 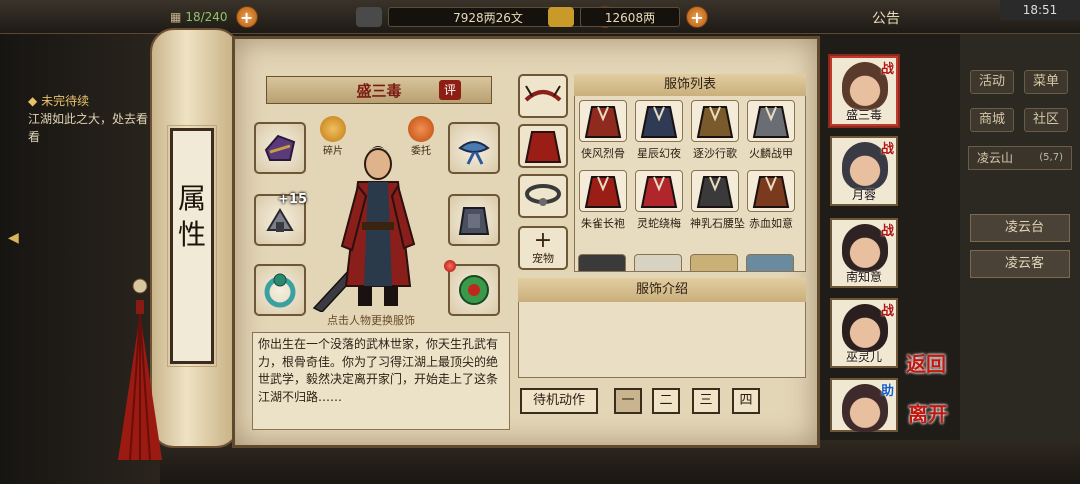 I want to click on quest-tracker: ◆ 未完待续 江湖如此之大，处去看看, so click(x=93, y=119).